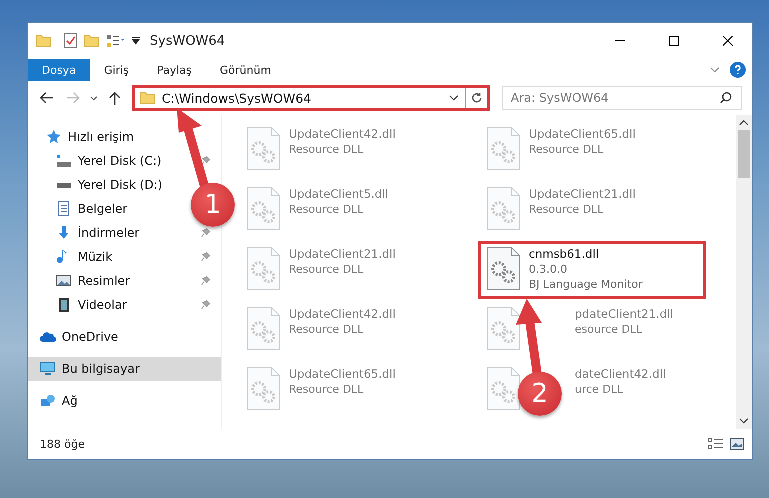 This screenshot has width=769, height=498. What do you see at coordinates (624, 314) in the screenshot?
I see `file-name: pdateClient21.dll` at bounding box center [624, 314].